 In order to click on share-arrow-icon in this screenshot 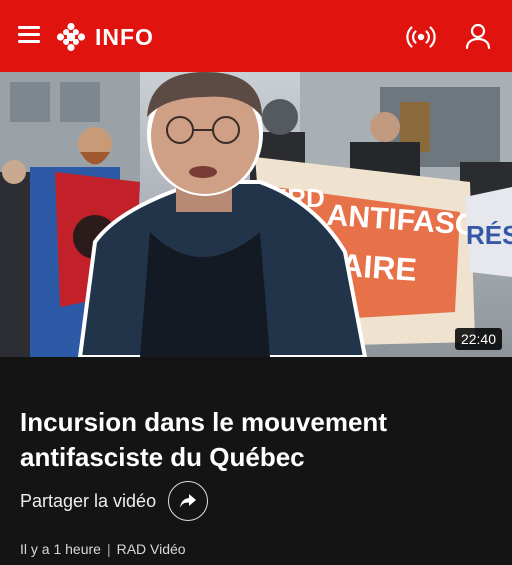, I will do `click(188, 501)`.